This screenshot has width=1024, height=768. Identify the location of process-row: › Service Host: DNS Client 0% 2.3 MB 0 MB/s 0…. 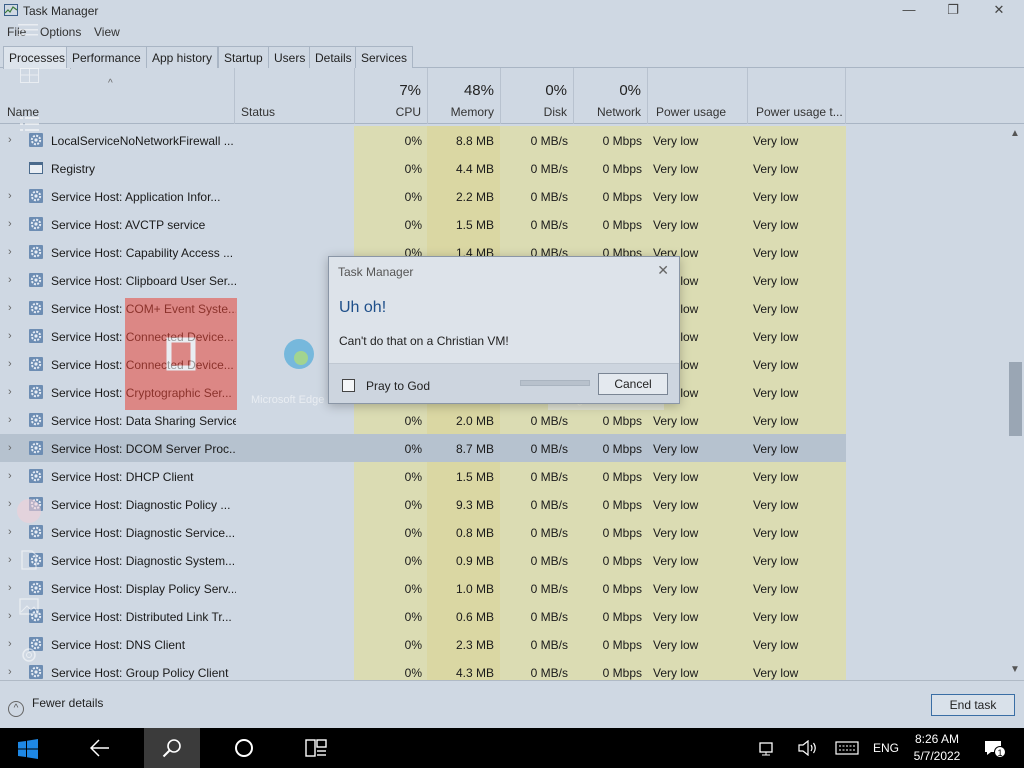
(423, 644).